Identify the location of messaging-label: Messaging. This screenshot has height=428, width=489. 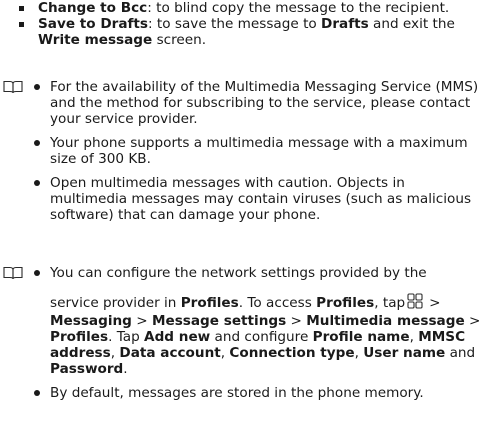
(91, 321).